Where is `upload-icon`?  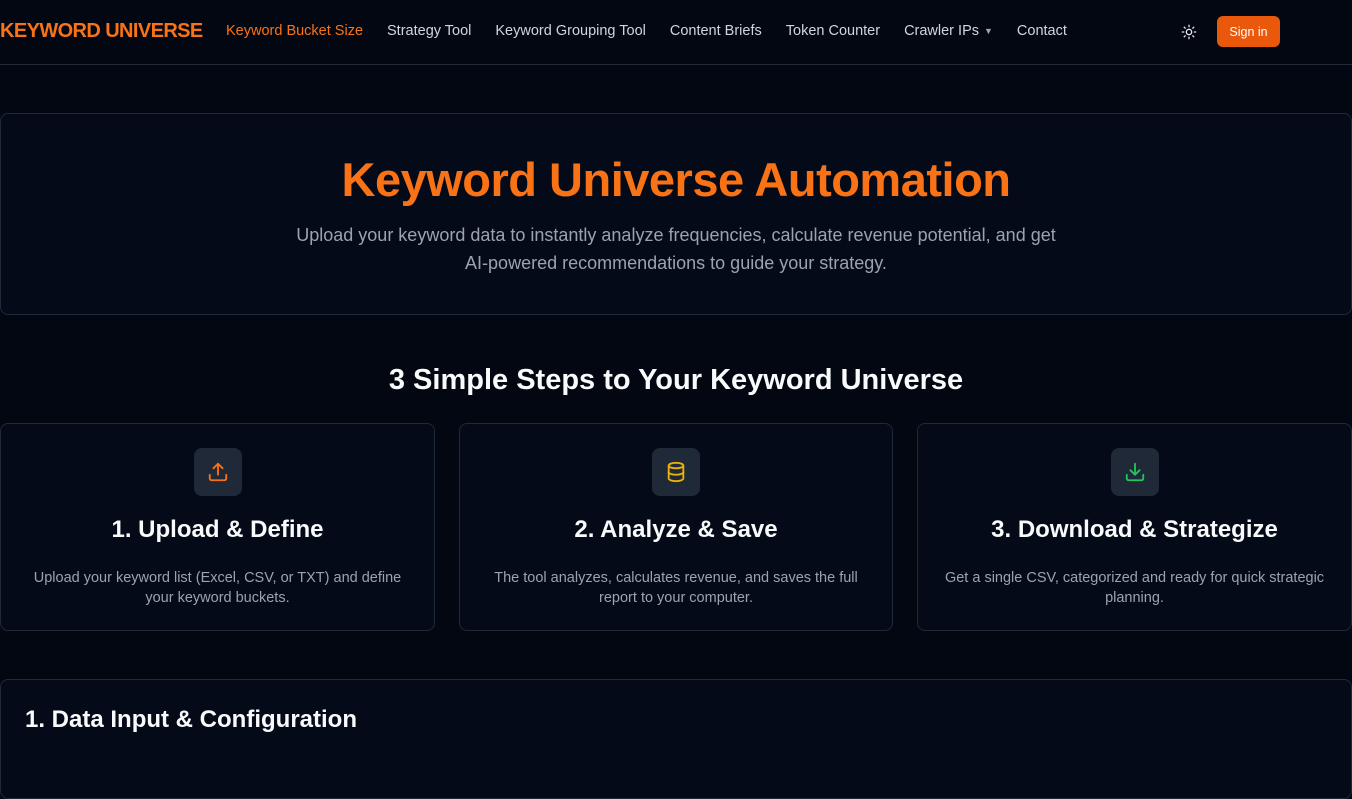 upload-icon is located at coordinates (217, 472).